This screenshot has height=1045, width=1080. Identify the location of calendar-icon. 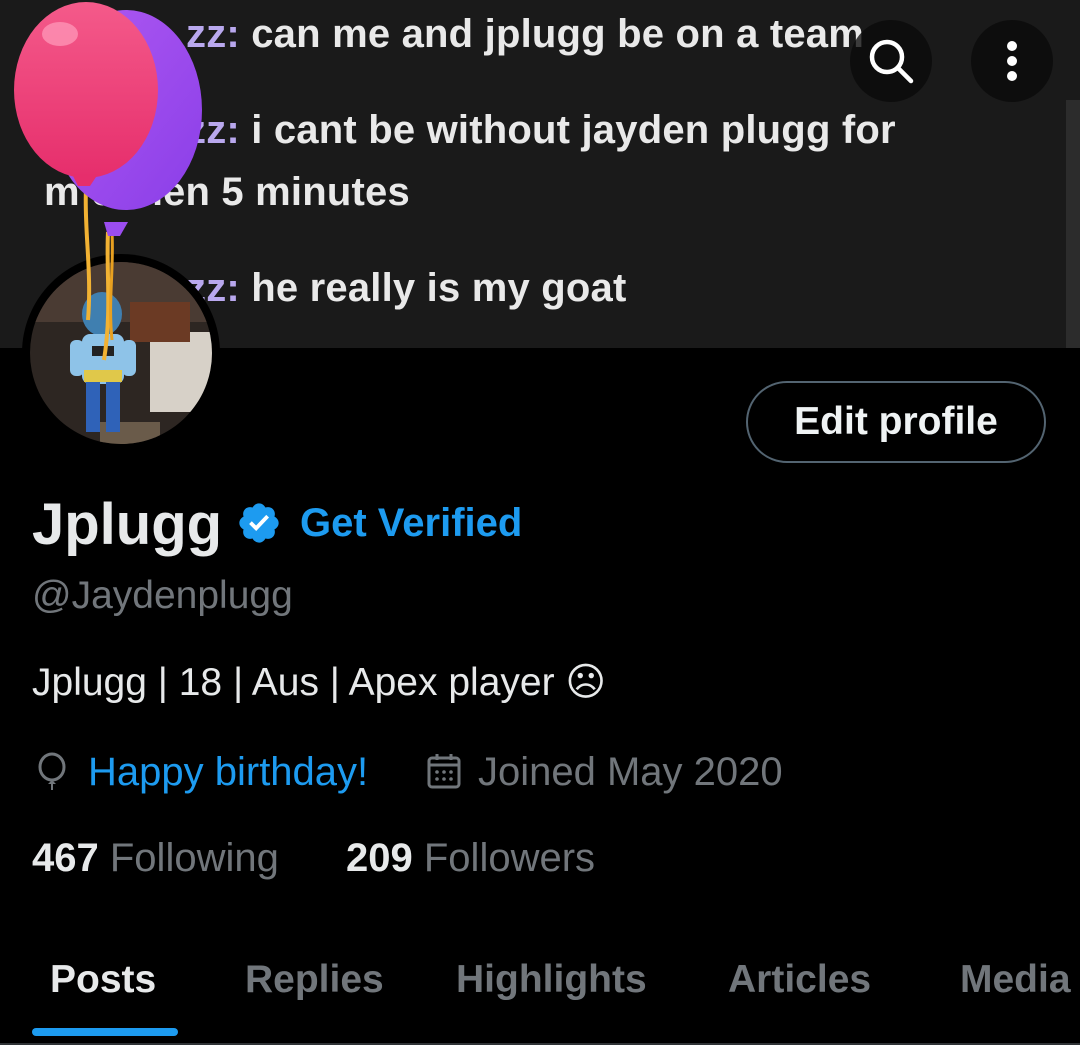
(444, 771).